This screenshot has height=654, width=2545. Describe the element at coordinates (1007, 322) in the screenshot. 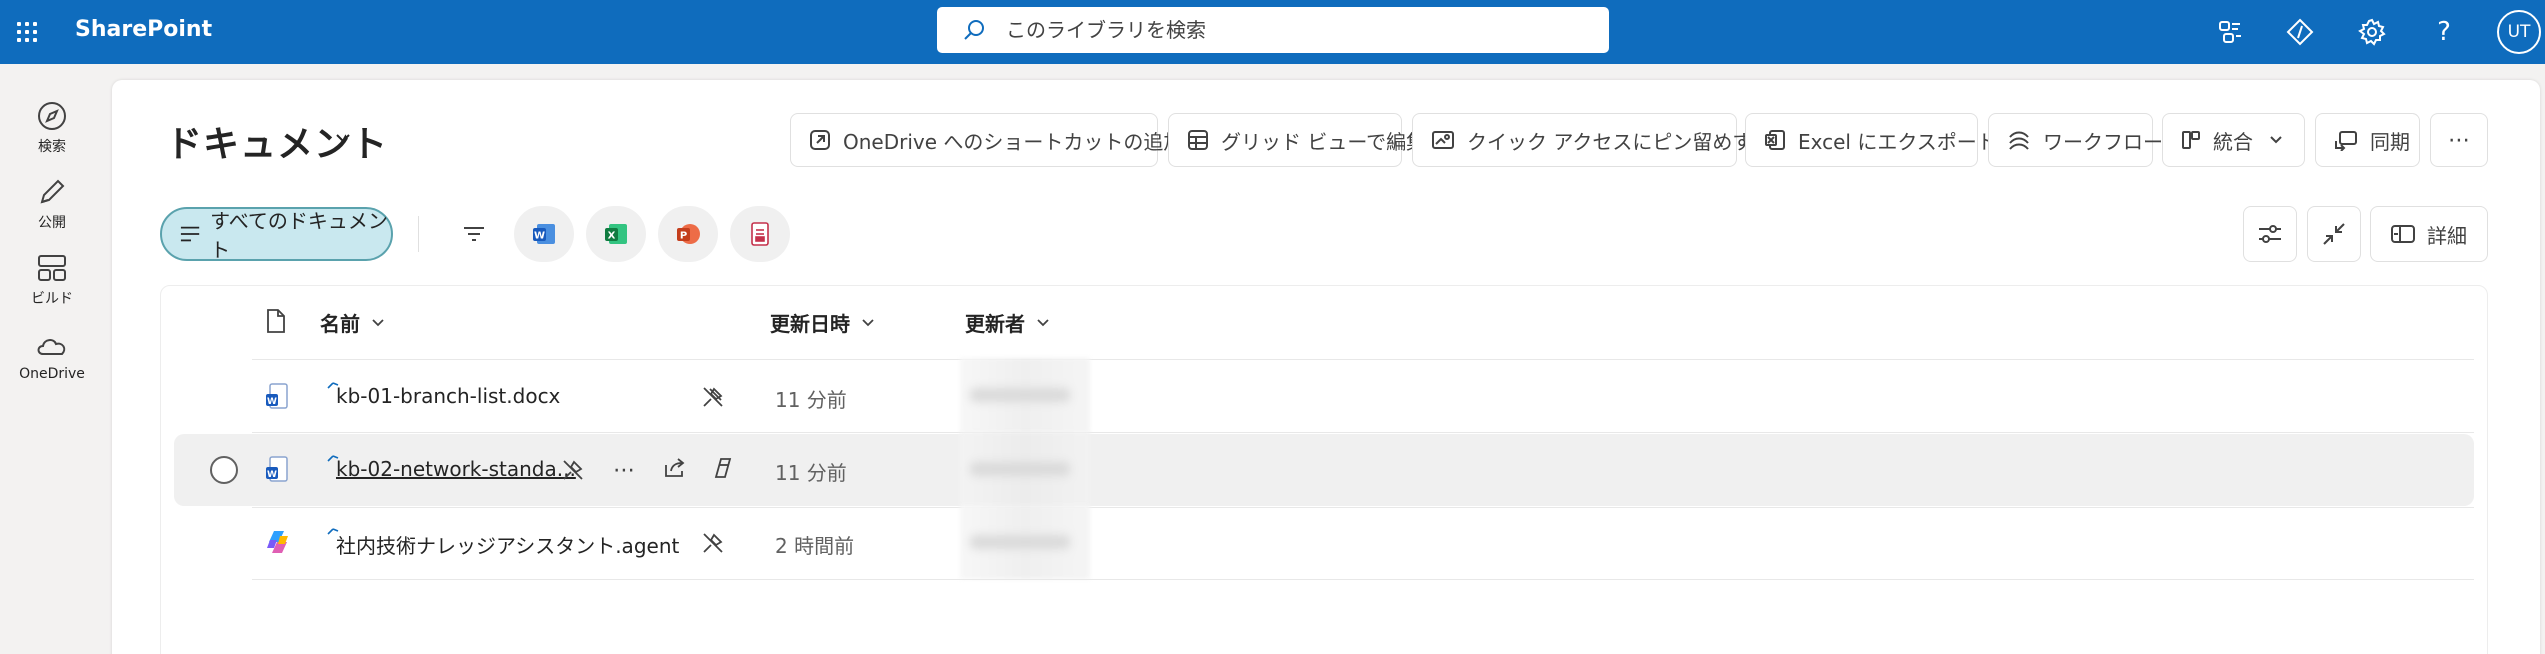

I see `column-header-modified-by: 更新者` at that location.